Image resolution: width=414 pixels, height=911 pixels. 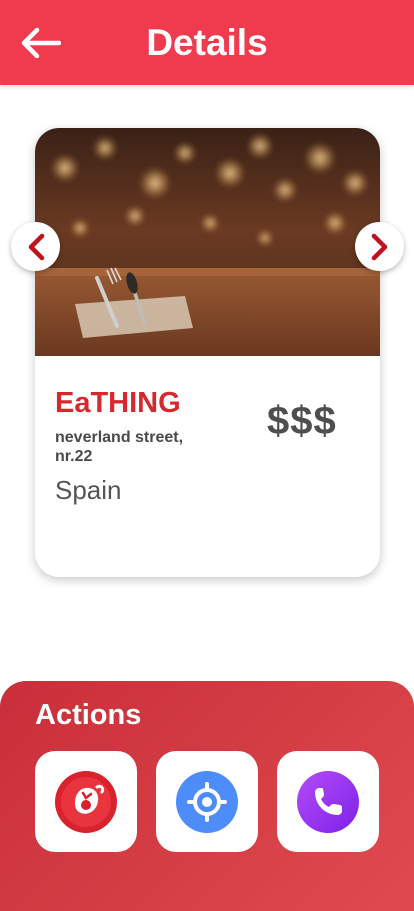 I want to click on eatery-action-button, so click(x=86, y=801).